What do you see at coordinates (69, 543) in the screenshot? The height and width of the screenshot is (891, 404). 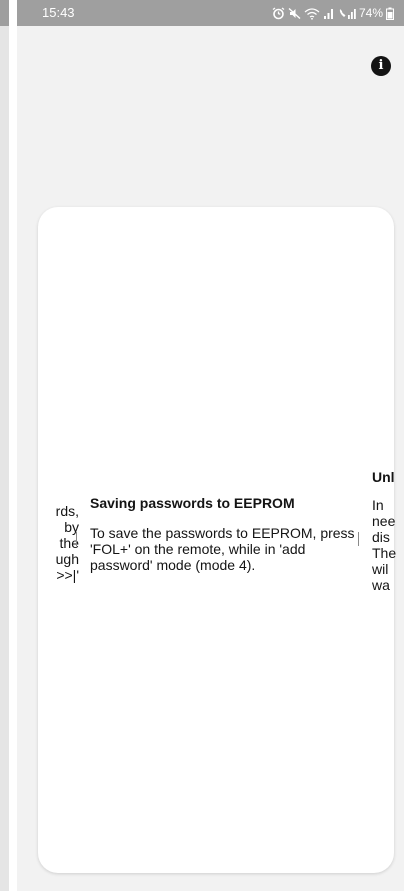 I see `prev-slide-line: the` at bounding box center [69, 543].